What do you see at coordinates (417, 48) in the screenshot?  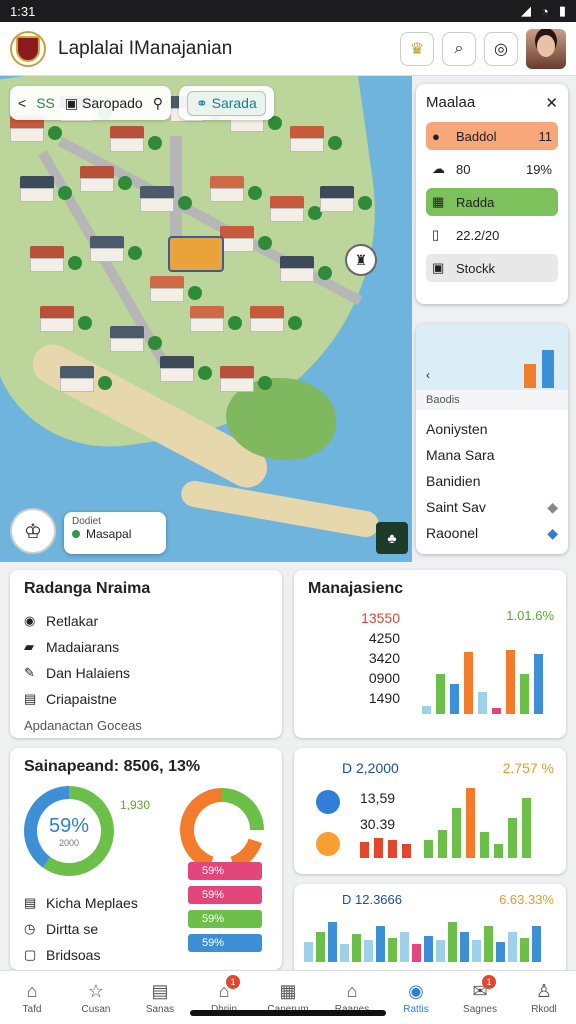 I see `trophy-button: ♛` at bounding box center [417, 48].